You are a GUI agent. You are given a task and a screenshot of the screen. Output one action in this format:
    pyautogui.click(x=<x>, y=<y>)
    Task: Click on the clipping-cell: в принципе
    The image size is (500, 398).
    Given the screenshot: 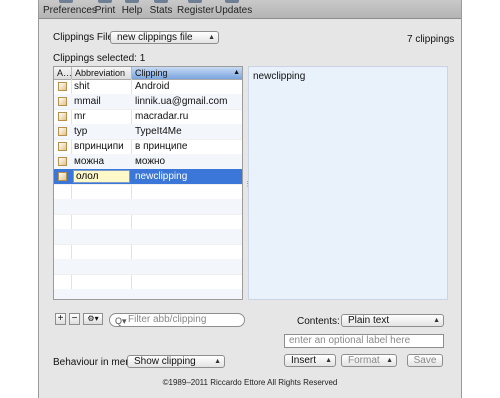 What is the action you would take?
    pyautogui.click(x=161, y=146)
    